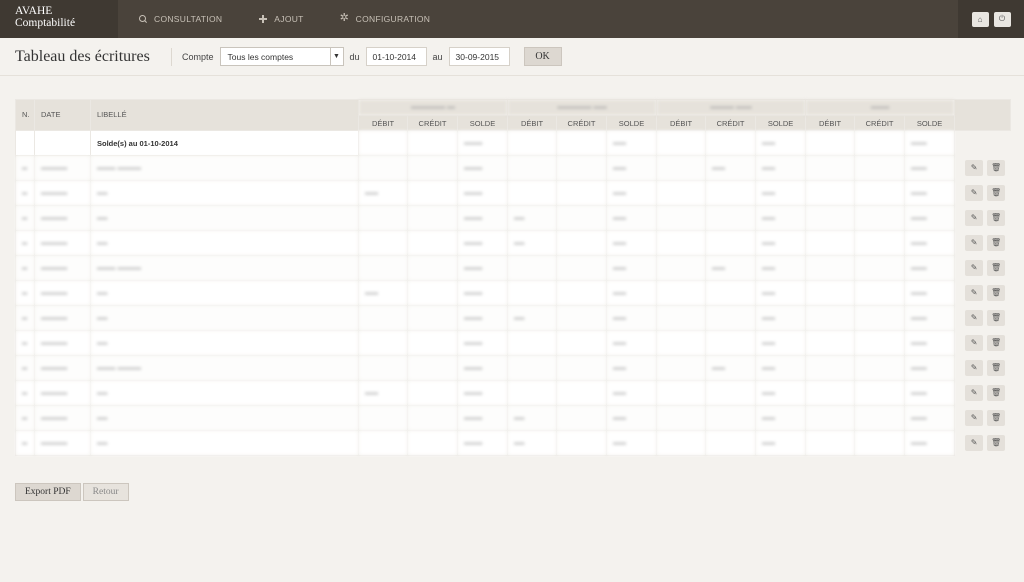  Describe the element at coordinates (1002, 19) in the screenshot. I see `power-button: ⏻` at that location.